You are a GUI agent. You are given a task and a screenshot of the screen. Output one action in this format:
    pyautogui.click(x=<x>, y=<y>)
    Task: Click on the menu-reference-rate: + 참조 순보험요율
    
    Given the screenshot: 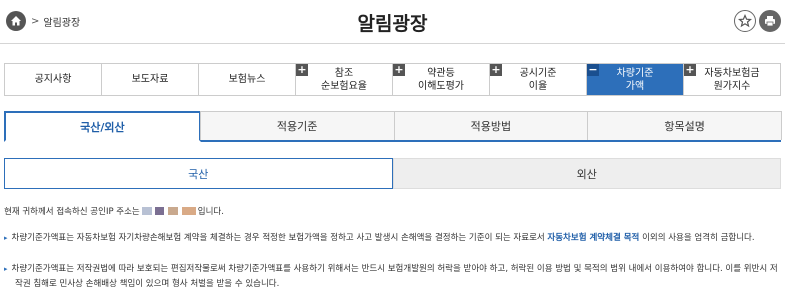 What is the action you would take?
    pyautogui.click(x=344, y=79)
    